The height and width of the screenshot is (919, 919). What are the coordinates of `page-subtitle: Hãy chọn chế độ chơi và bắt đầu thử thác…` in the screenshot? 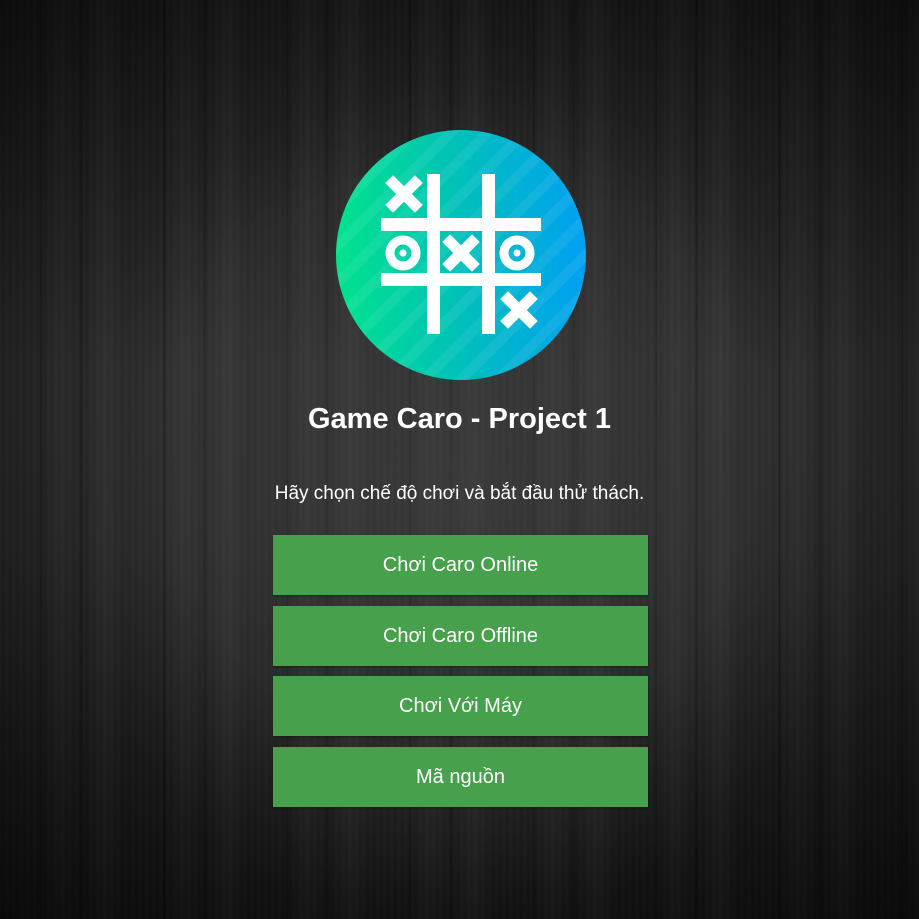 It's located at (459, 493).